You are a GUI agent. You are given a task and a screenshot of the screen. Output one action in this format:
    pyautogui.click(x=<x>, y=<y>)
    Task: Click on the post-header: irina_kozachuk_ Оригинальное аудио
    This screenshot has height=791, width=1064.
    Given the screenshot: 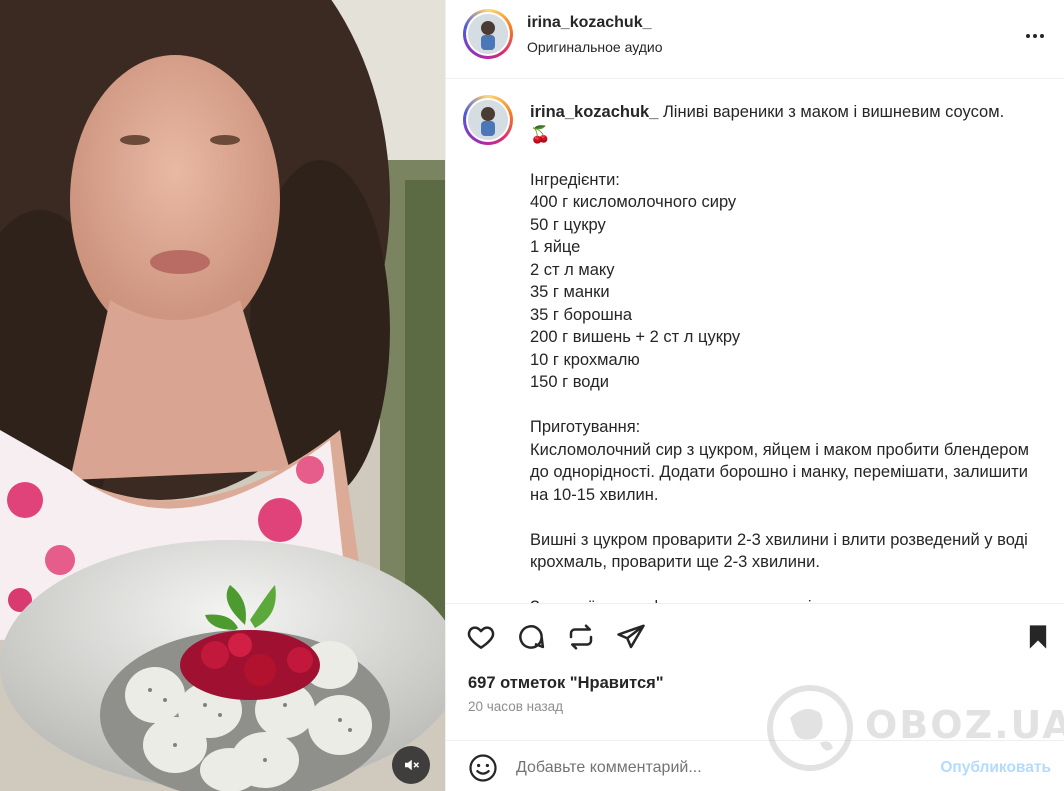 What is the action you would take?
    pyautogui.click(x=755, y=39)
    